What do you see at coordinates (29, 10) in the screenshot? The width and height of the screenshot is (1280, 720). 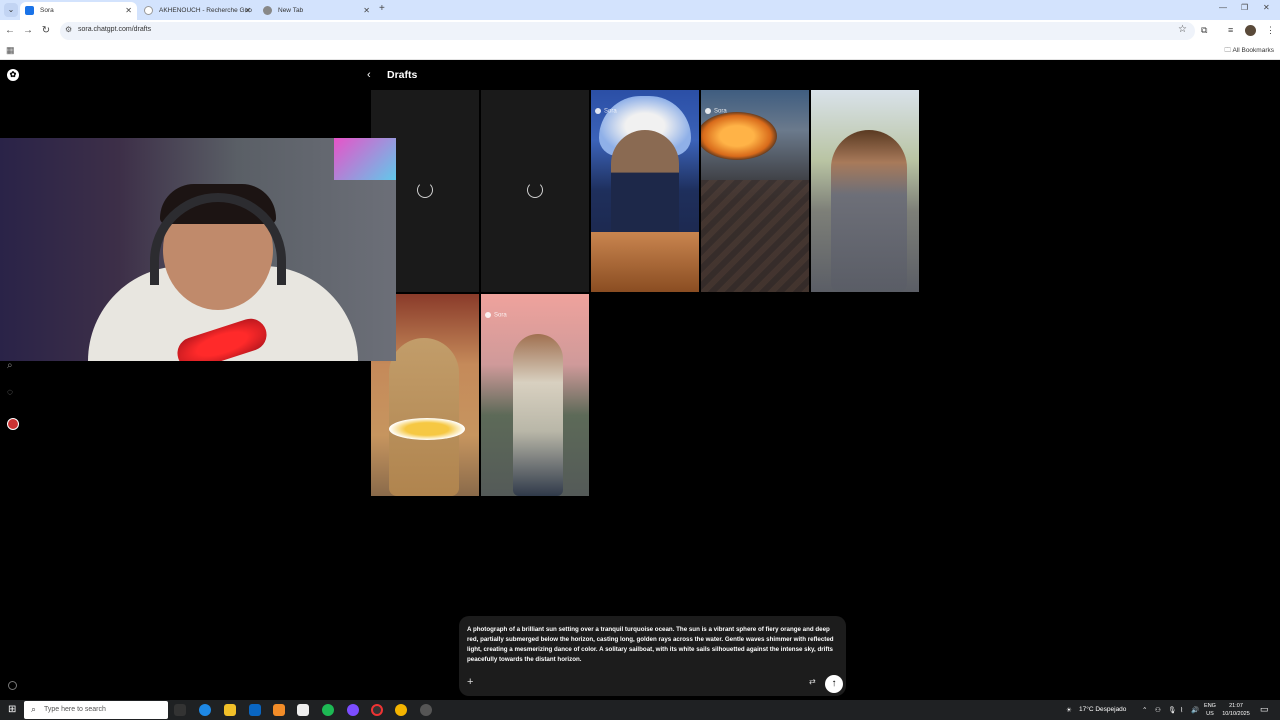 I see `sora-favicon-icon` at bounding box center [29, 10].